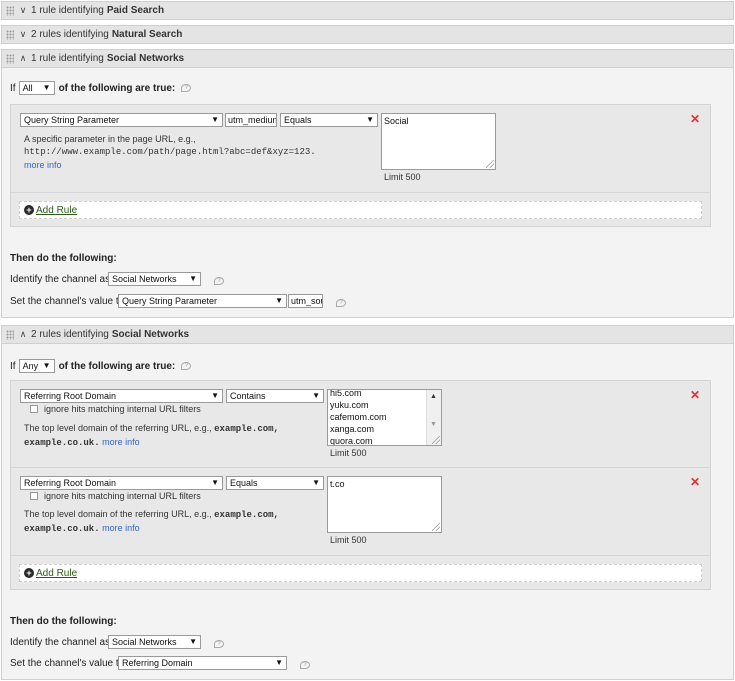 This screenshot has width=735, height=681. I want to click on section-prefix: 1 rule identifying, so click(67, 10).